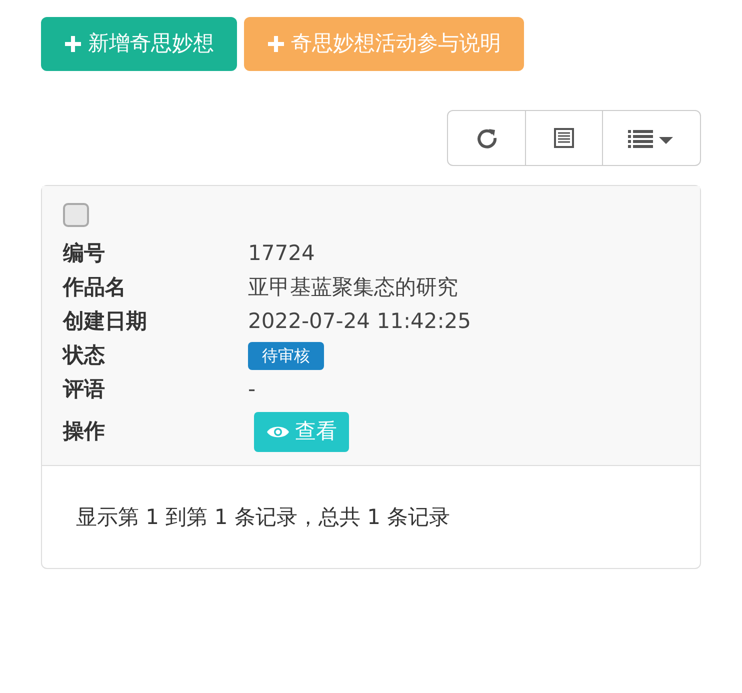  What do you see at coordinates (105, 322) in the screenshot?
I see `field-label: 创建日期` at bounding box center [105, 322].